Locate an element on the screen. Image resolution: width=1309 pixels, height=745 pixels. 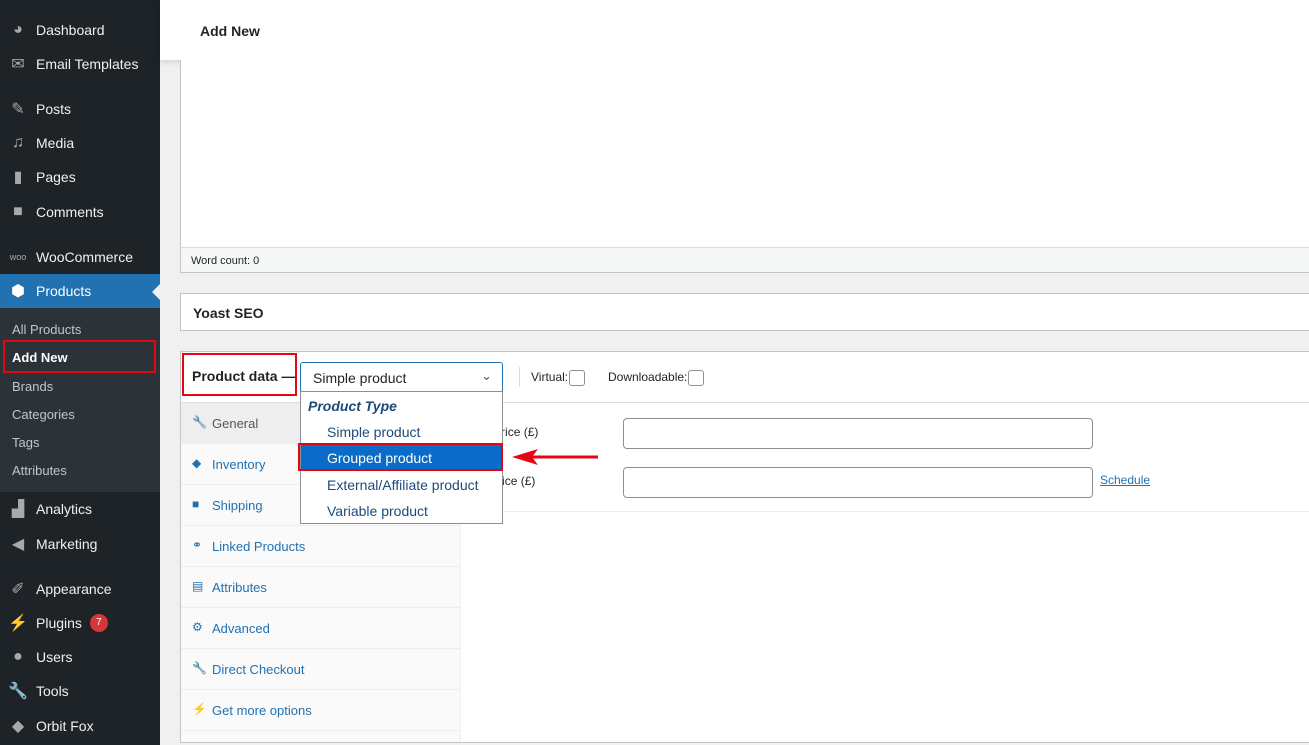
menu-label: Comments is located at coordinates (70, 212).